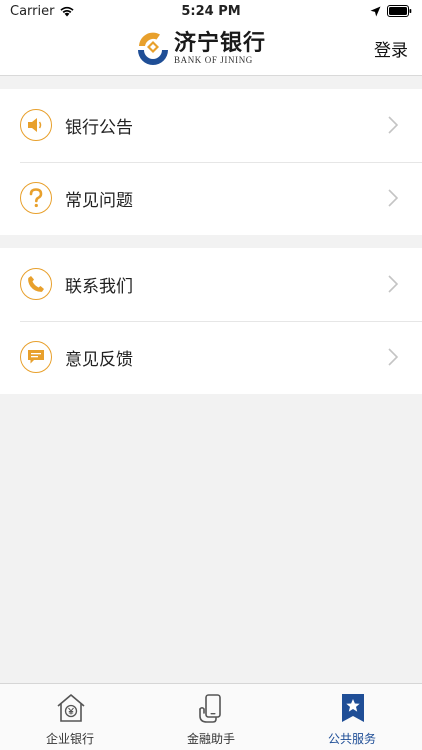 The width and height of the screenshot is (422, 750). Describe the element at coordinates (211, 125) in the screenshot. I see `menu-item-bank-notice: 银行公告` at that location.